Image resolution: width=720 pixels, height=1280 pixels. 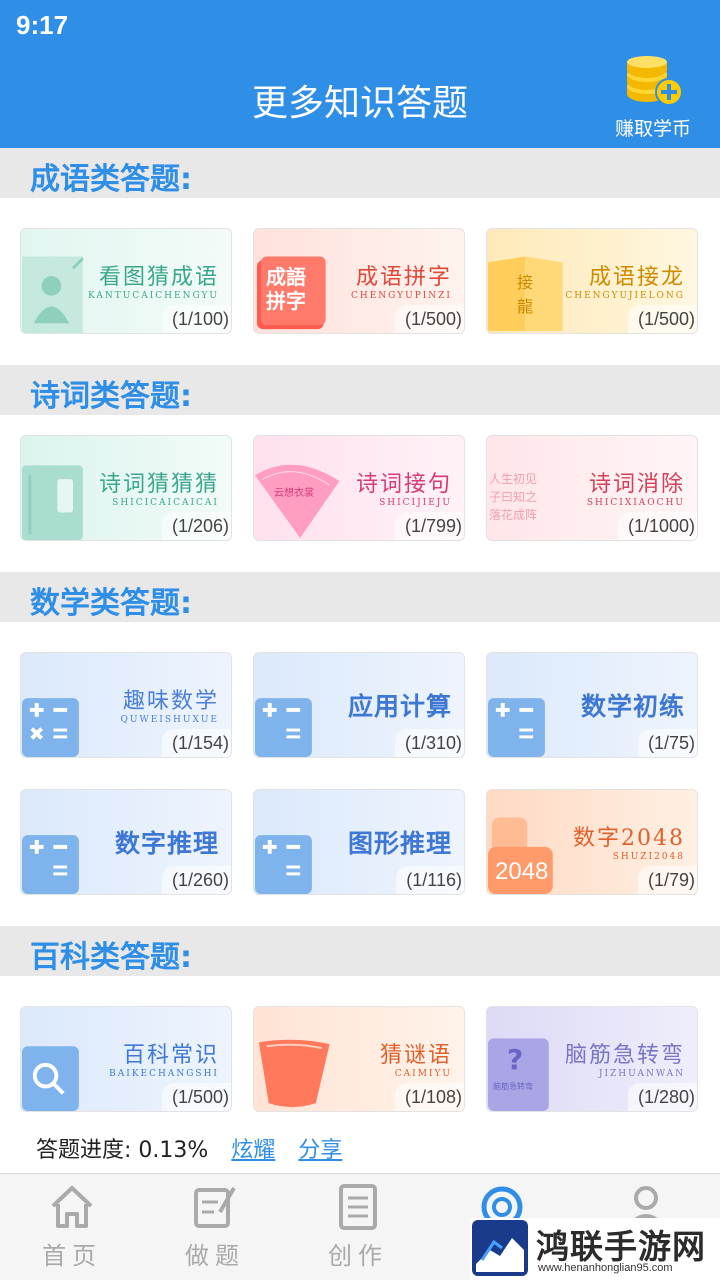 What do you see at coordinates (42, 25) in the screenshot?
I see `status-time: 9:17` at bounding box center [42, 25].